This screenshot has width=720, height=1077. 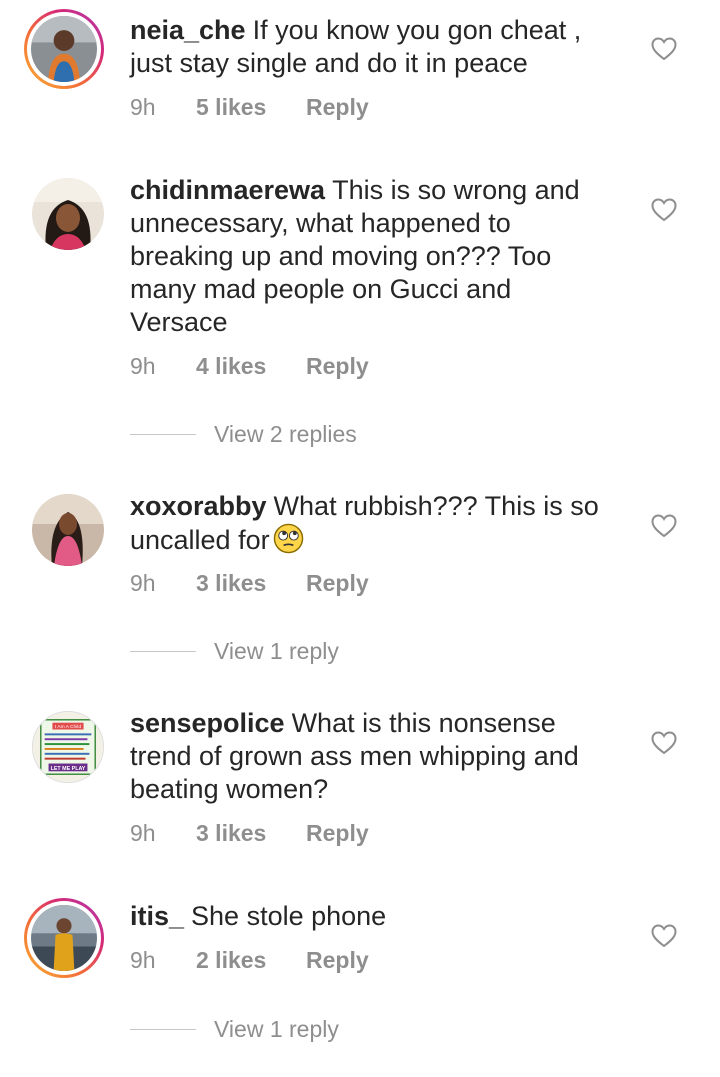 I want to click on avatar-poster-title: I Am A Child, so click(x=68, y=727).